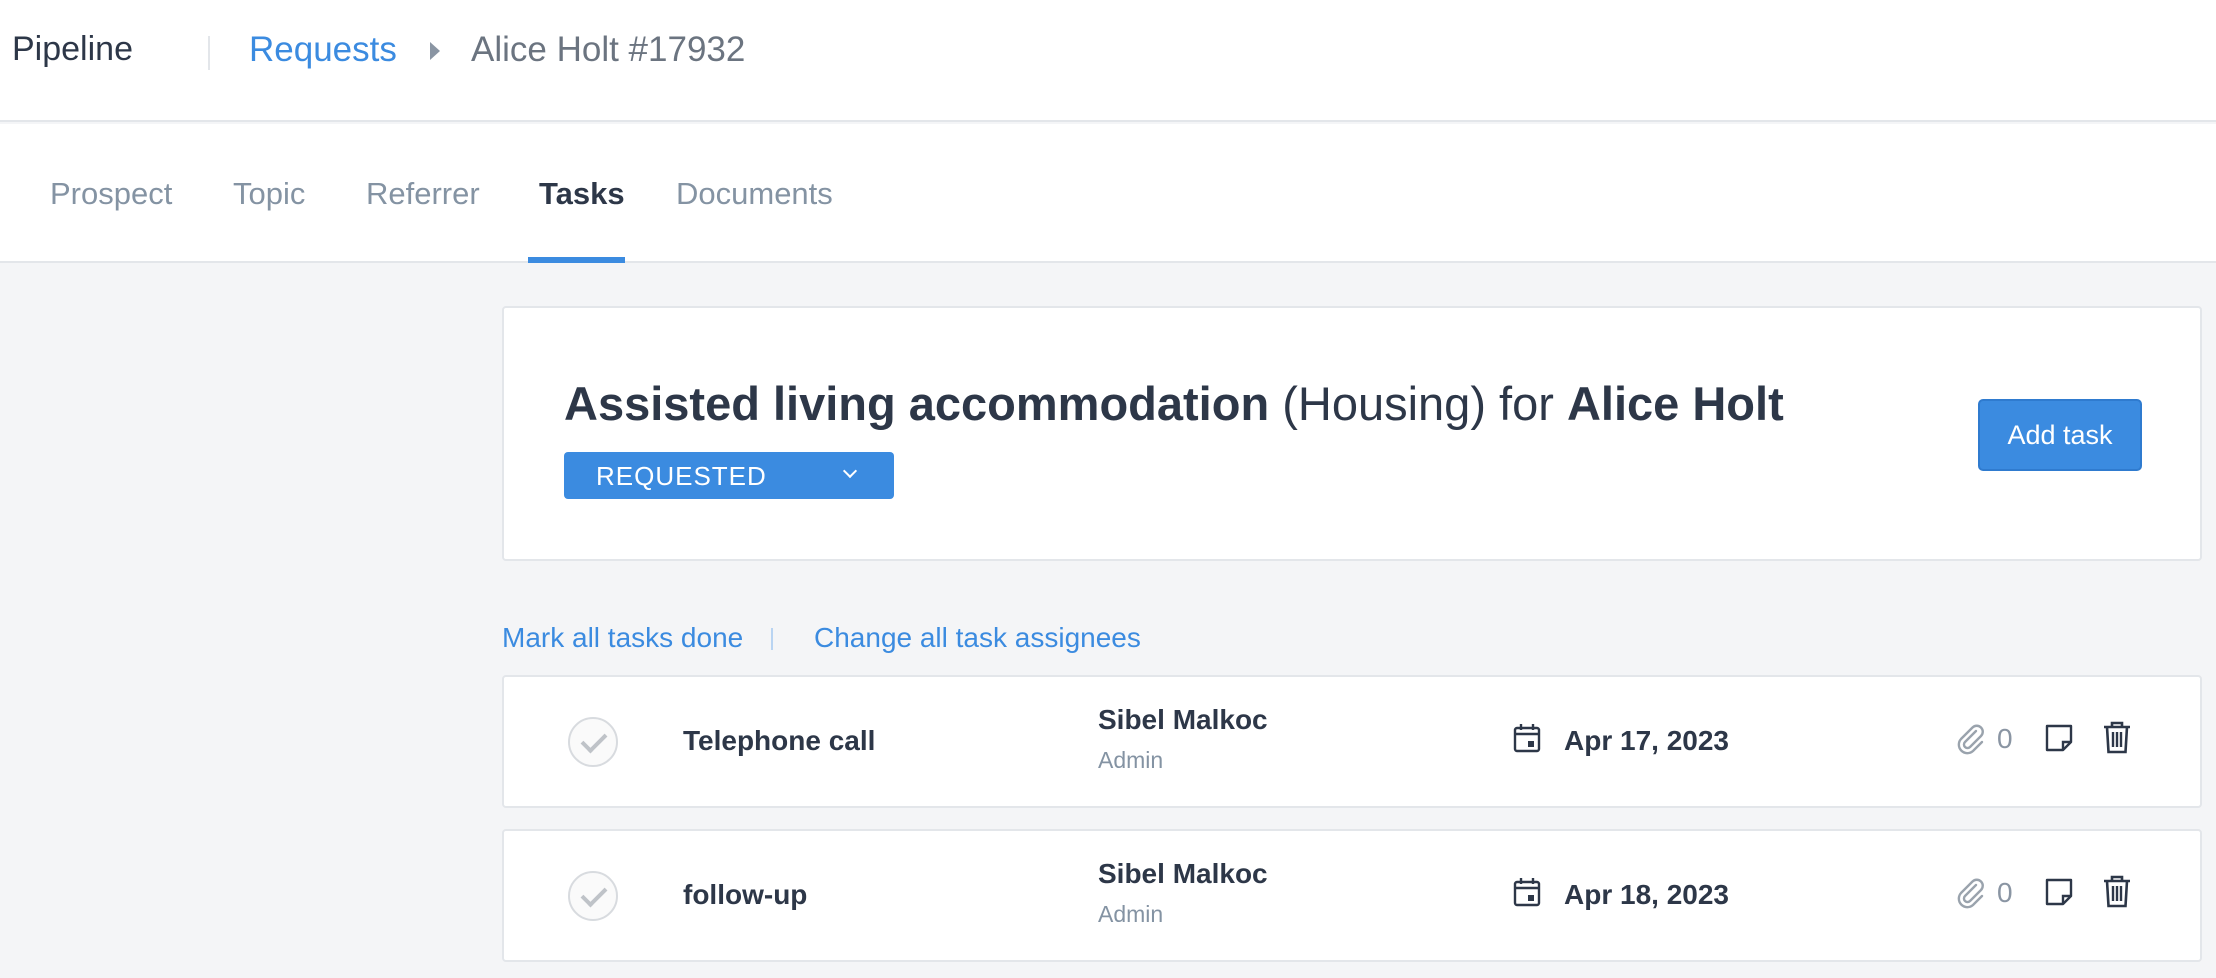 This screenshot has width=2216, height=978. I want to click on active-tab-indicator, so click(576, 260).